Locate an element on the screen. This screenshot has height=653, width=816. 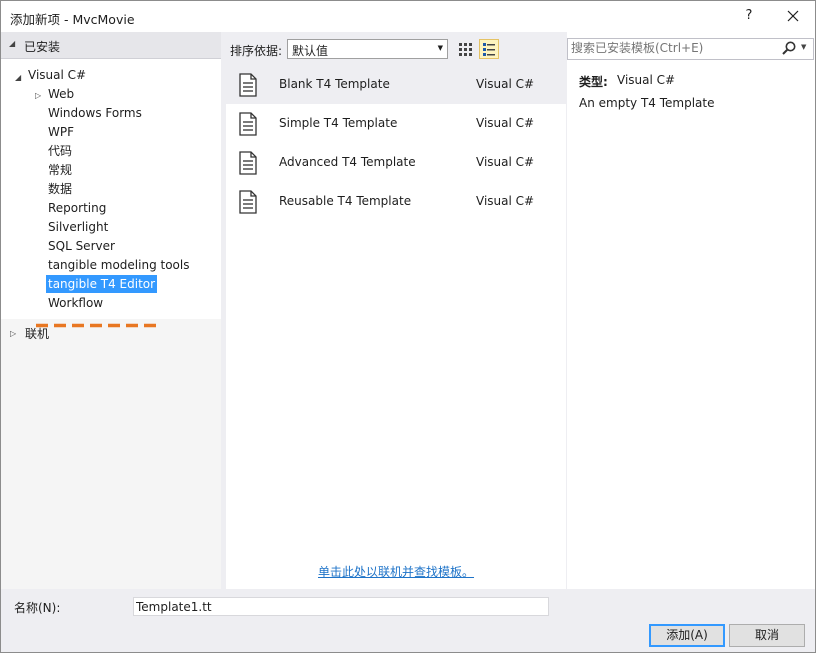
tree-item-windows-forms: Windows Forms is located at coordinates (95, 113).